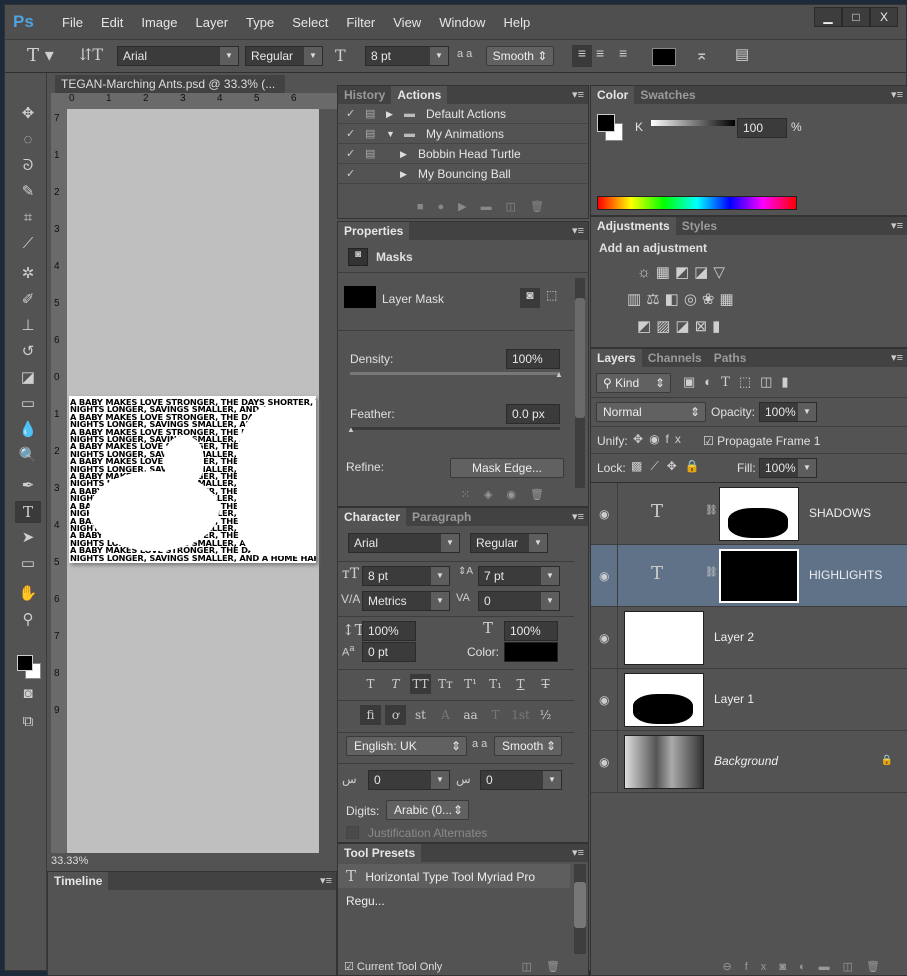 The width and height of the screenshot is (907, 976). I want to click on menu-window: Window, so click(462, 22).